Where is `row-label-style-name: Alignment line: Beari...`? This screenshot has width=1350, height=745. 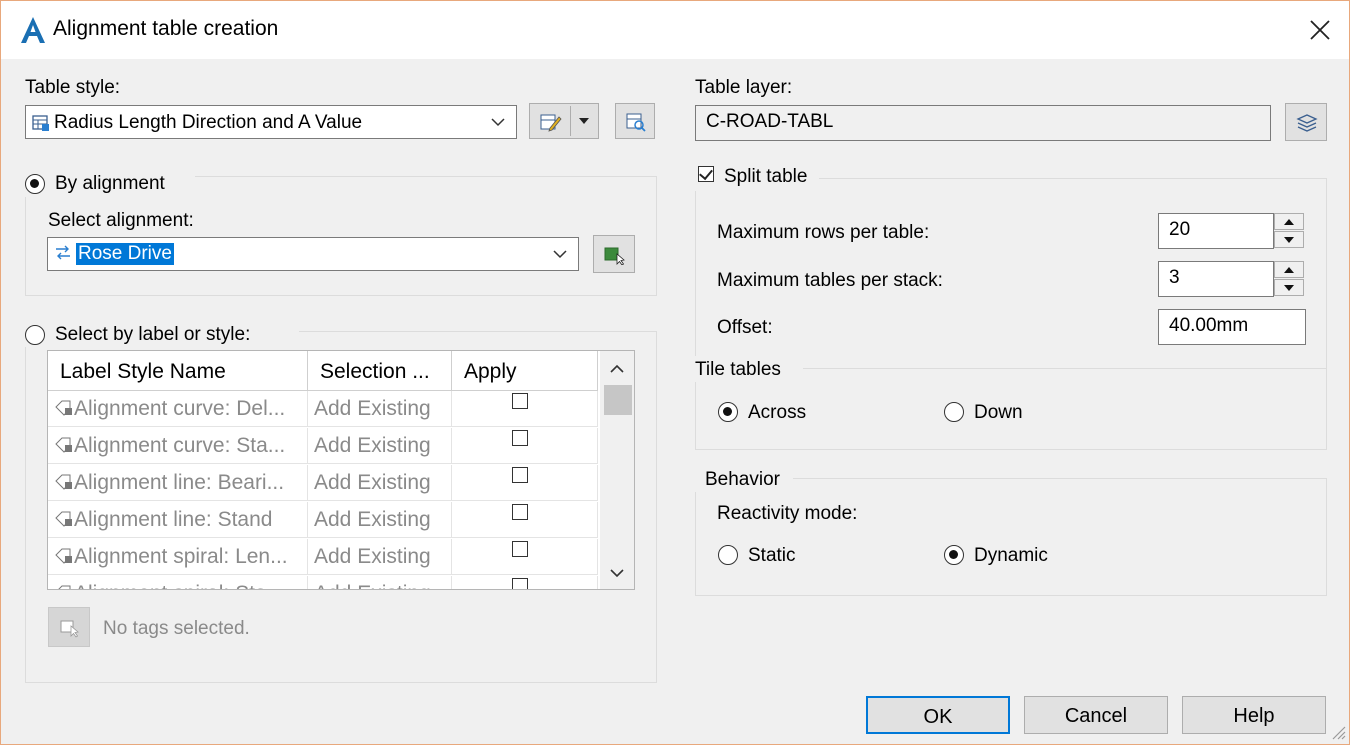
row-label-style-name: Alignment line: Beari... is located at coordinates (179, 482).